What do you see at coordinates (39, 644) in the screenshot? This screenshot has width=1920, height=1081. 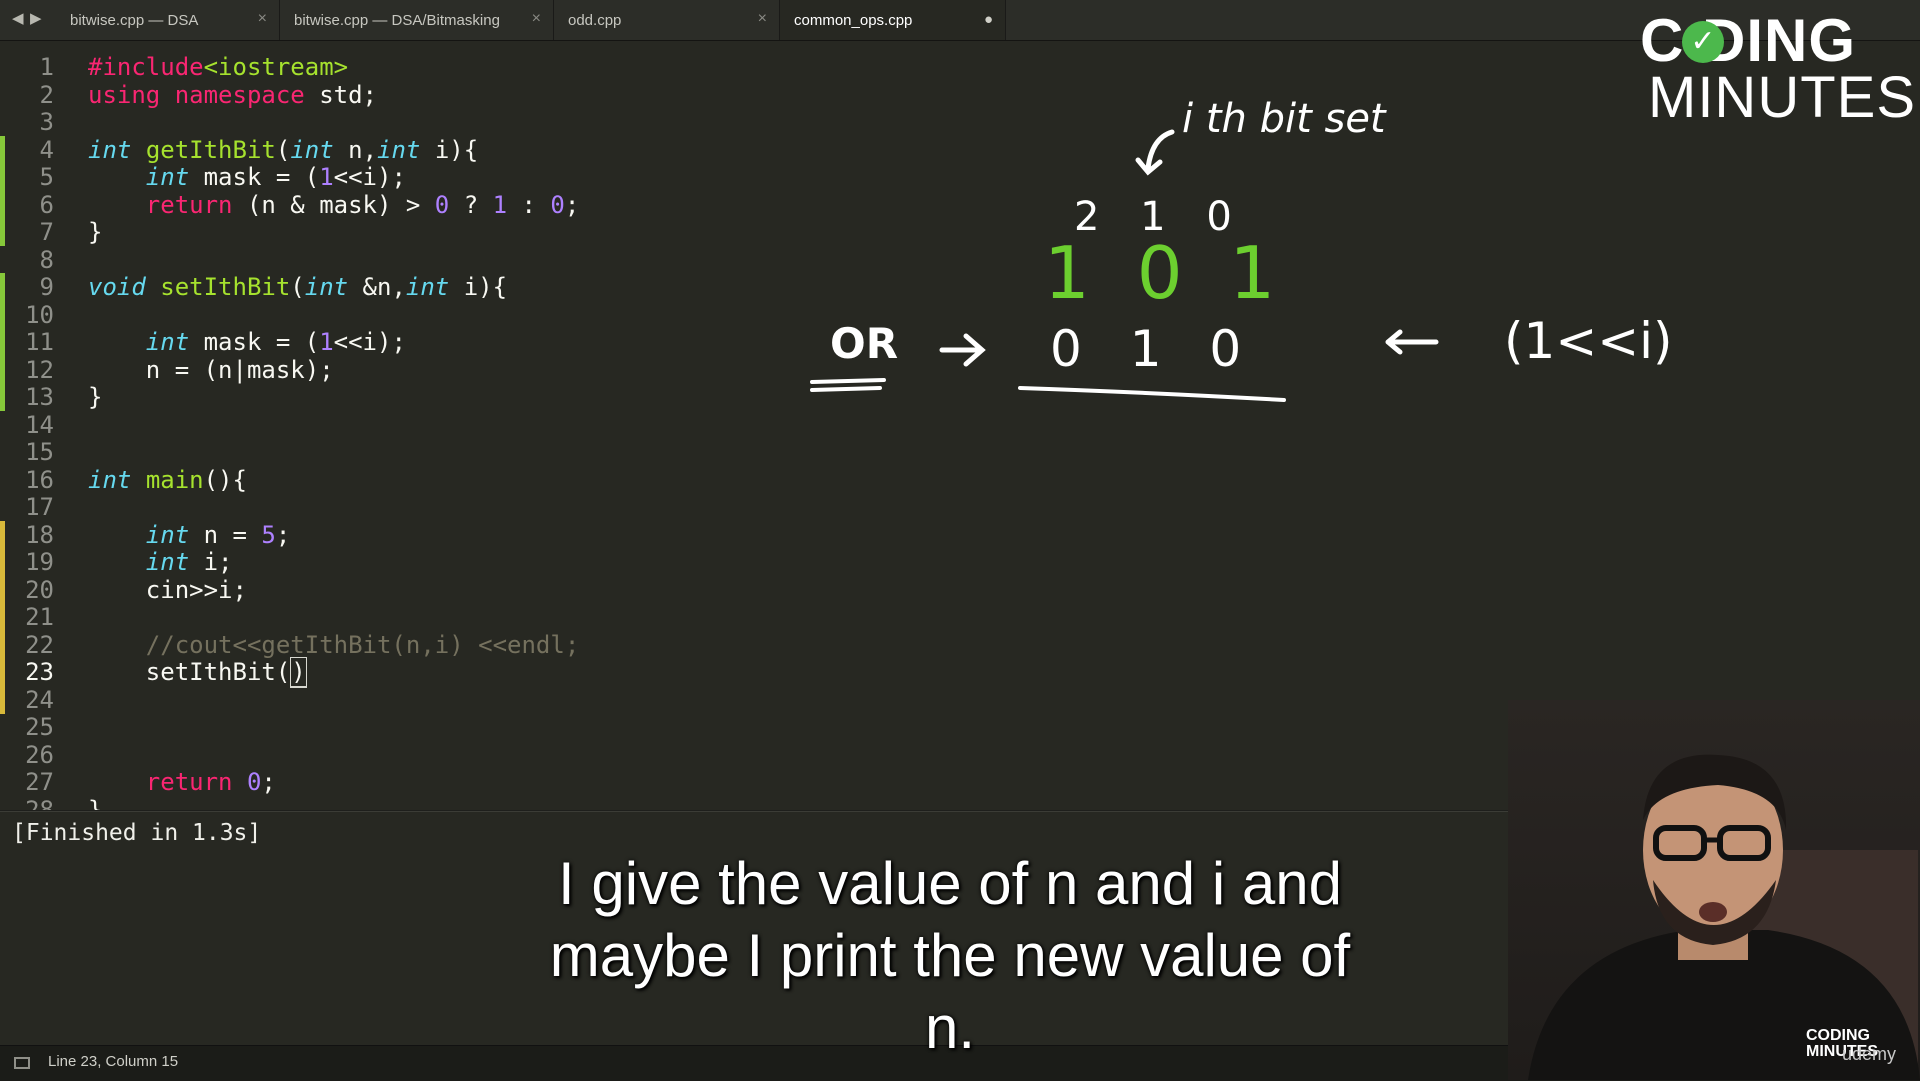 I see `line-number: 22` at bounding box center [39, 644].